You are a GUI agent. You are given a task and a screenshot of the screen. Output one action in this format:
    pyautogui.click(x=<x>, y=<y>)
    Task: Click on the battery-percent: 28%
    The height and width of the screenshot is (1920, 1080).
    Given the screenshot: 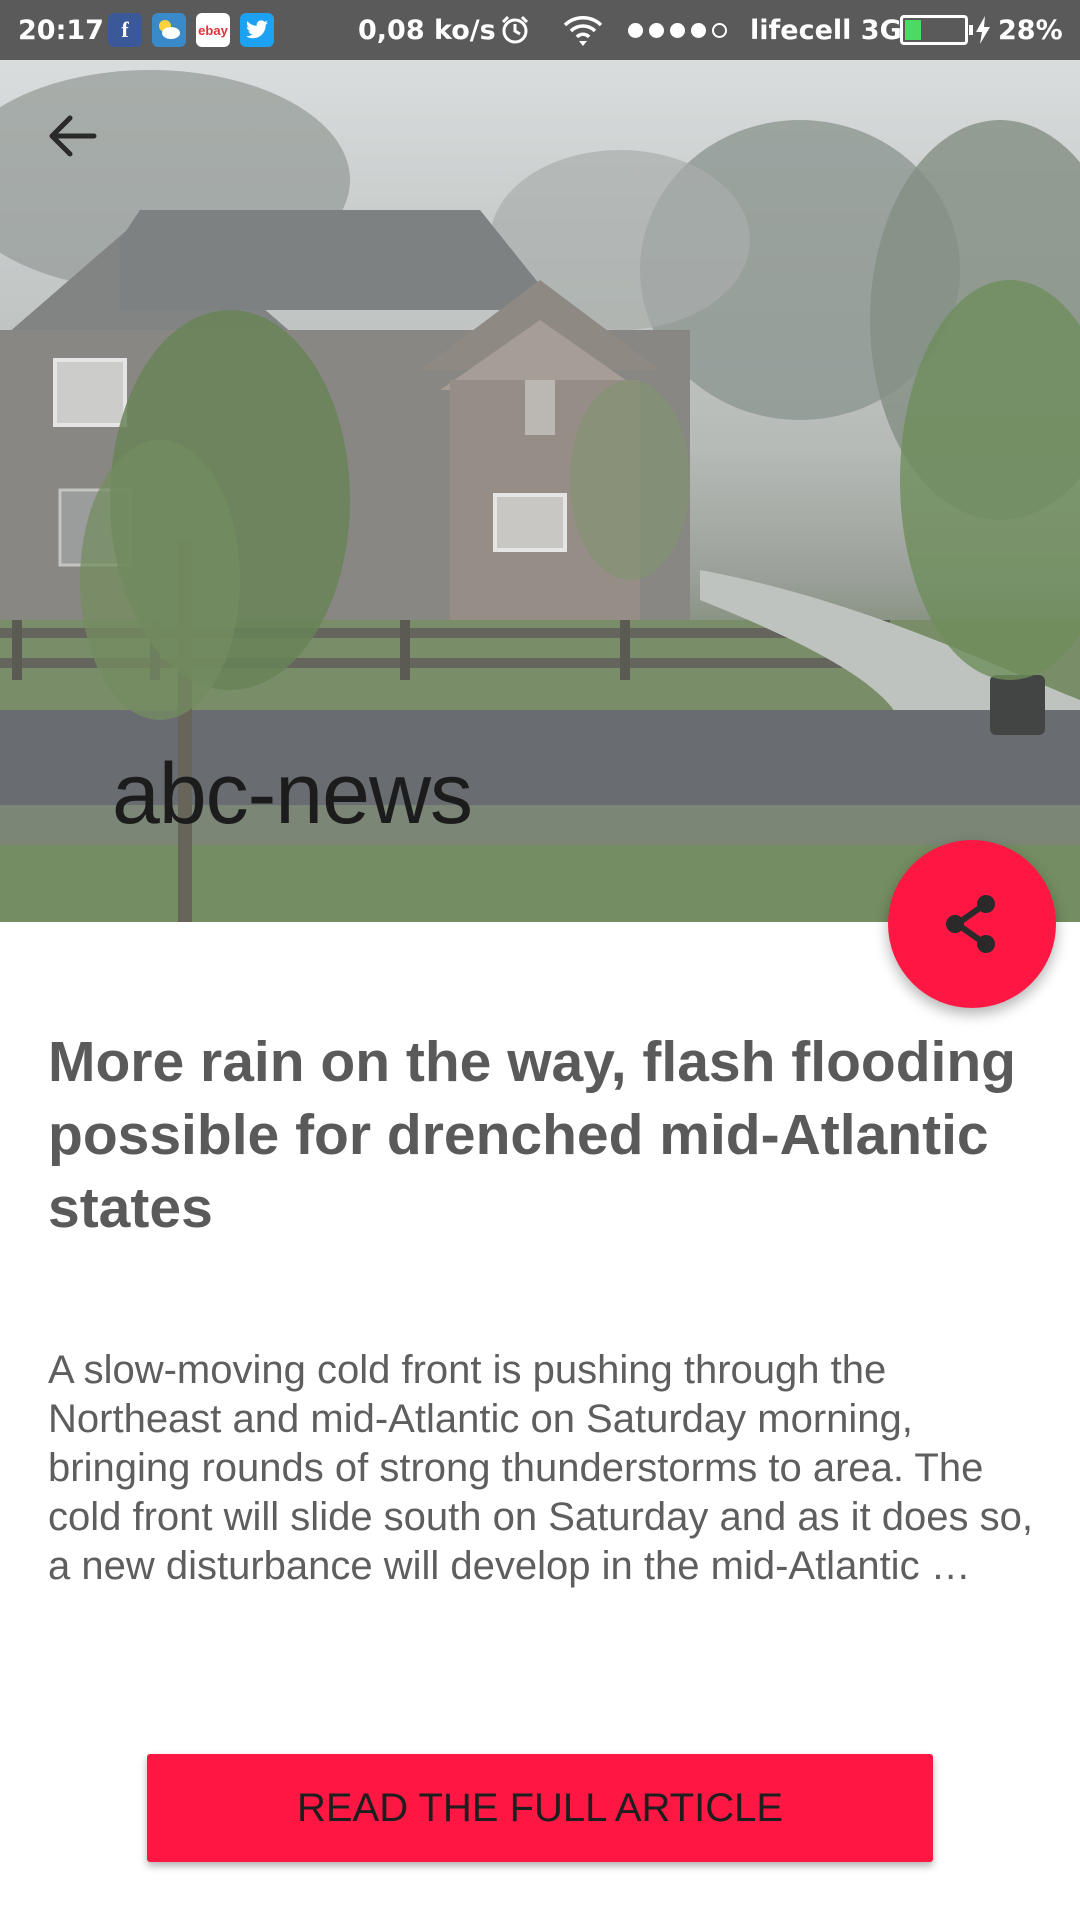 What is the action you would take?
    pyautogui.click(x=1030, y=30)
    